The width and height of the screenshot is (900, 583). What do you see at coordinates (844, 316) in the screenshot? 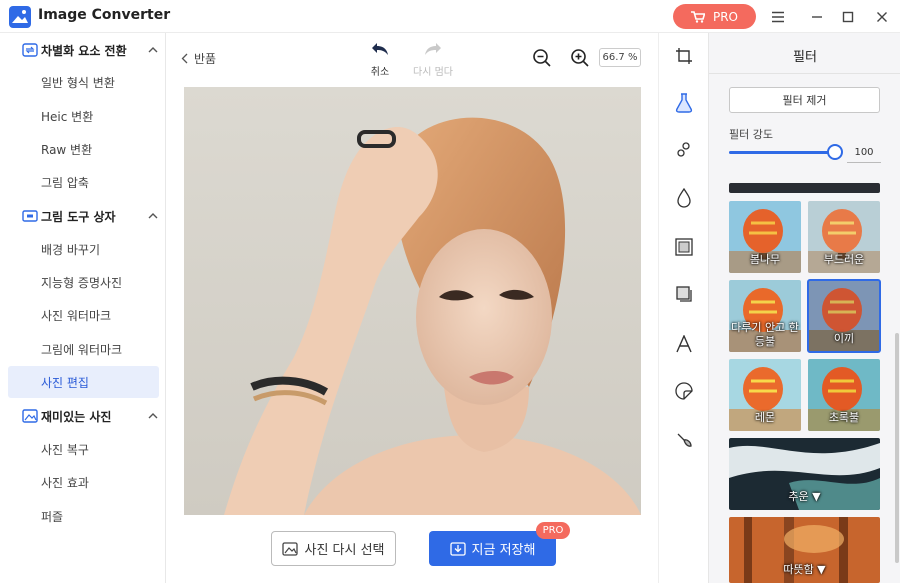
I see `filter-thumbnail-selected: 이끼` at bounding box center [844, 316].